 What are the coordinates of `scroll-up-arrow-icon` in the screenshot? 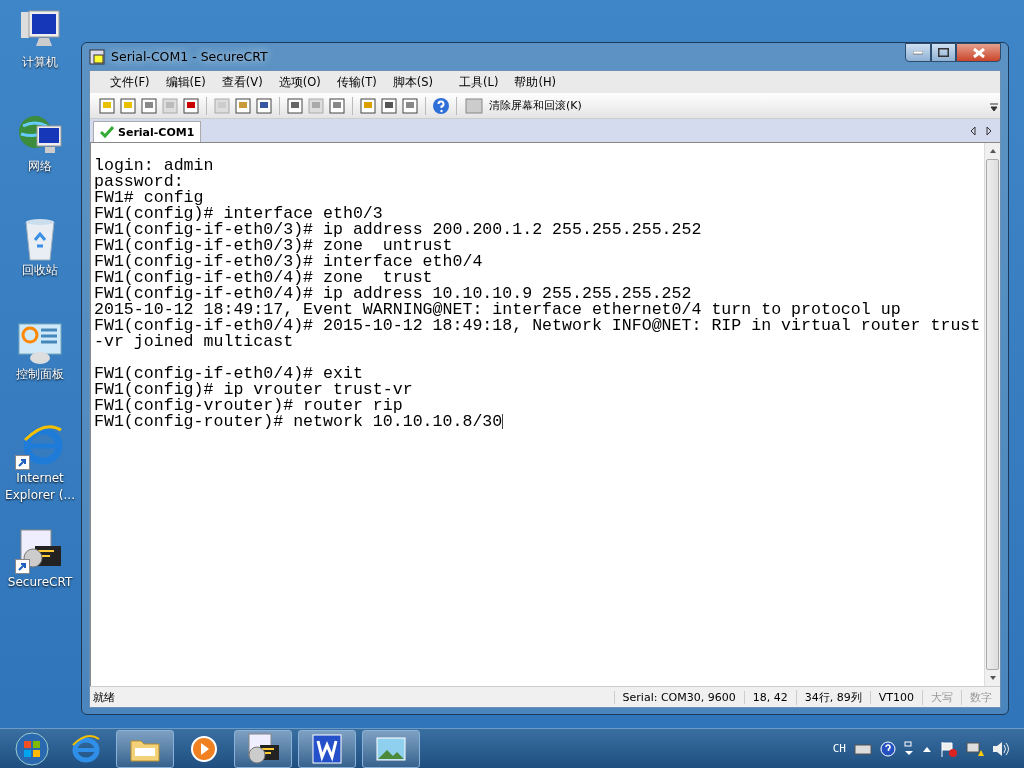 It's located at (992, 151).